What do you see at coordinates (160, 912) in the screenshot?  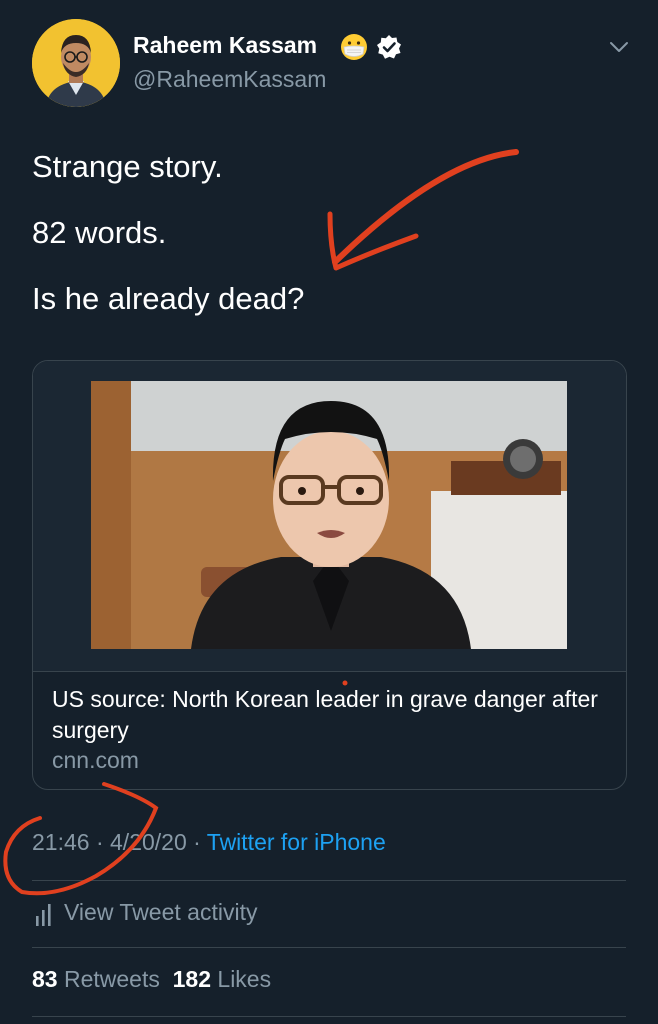 I see `view-tweet-activity-link: View Tweet activity` at bounding box center [160, 912].